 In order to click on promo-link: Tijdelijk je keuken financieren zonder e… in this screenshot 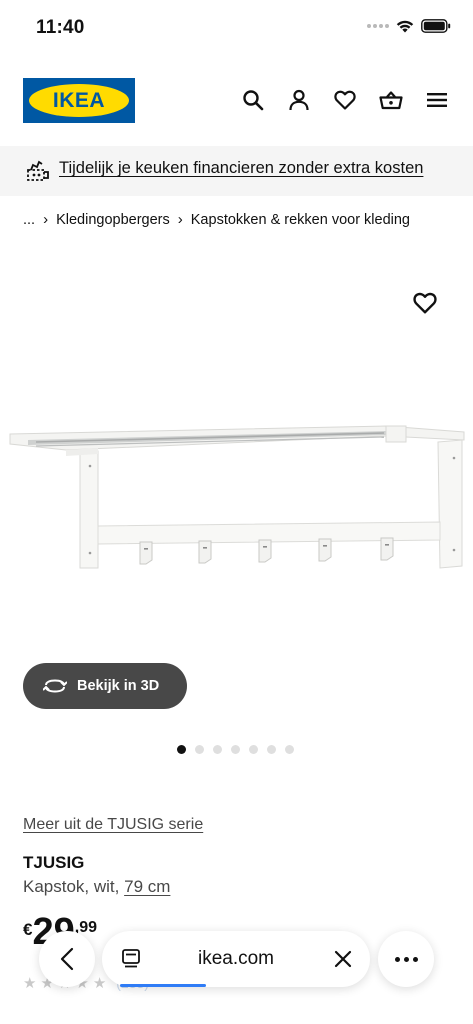, I will do `click(241, 168)`.